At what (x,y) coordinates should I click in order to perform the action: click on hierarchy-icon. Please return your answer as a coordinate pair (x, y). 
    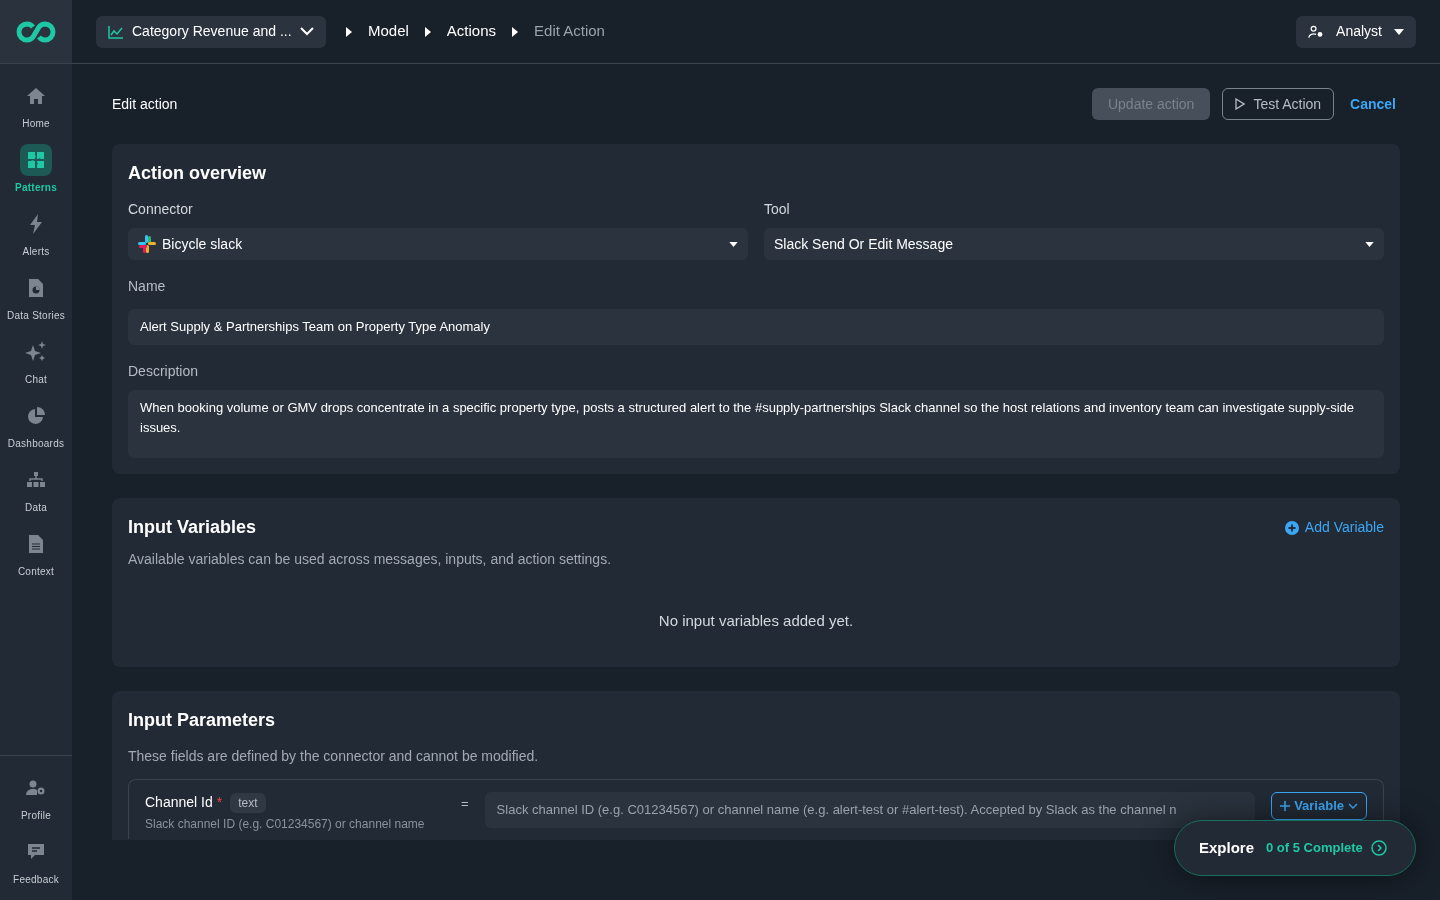
    Looking at the image, I should click on (36, 480).